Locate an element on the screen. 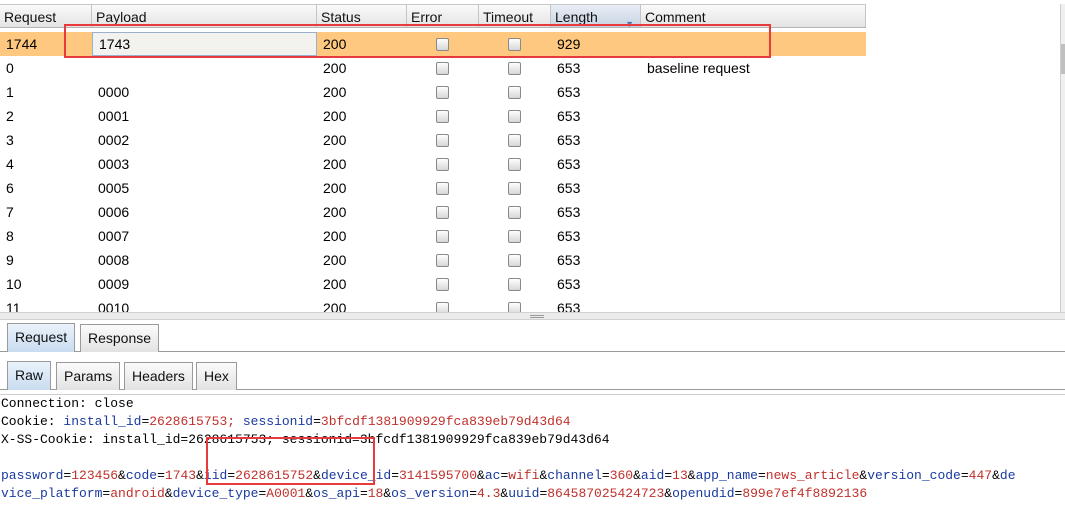  cell-payload: 0008 is located at coordinates (114, 260).